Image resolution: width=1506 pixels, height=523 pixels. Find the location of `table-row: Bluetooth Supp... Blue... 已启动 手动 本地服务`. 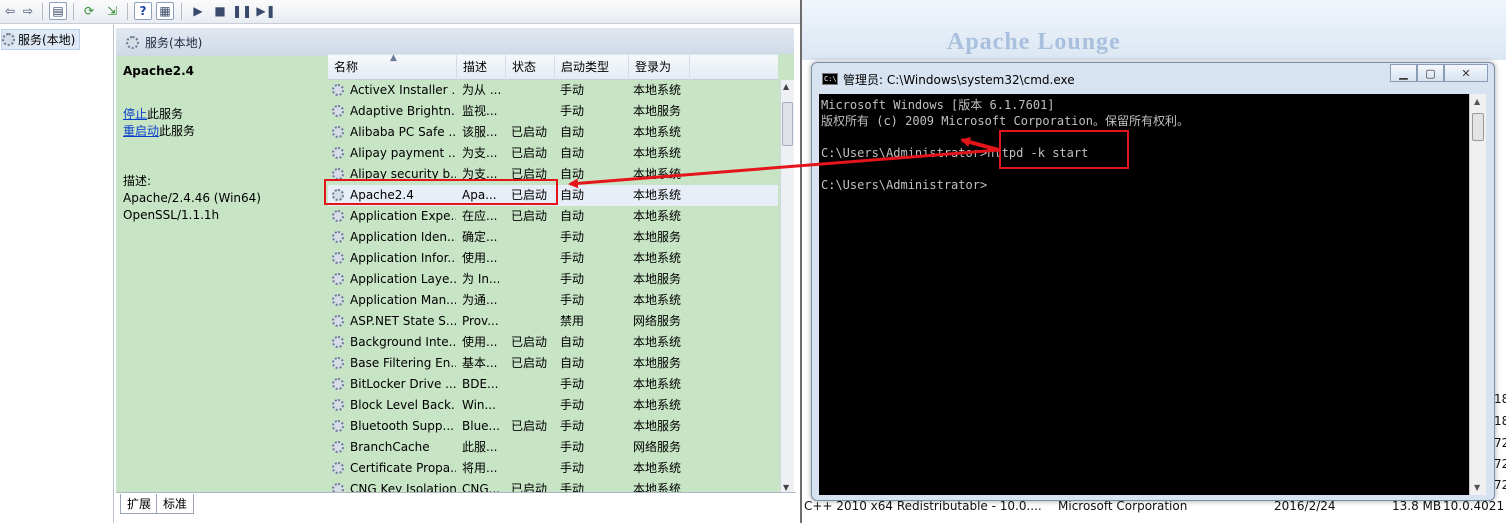

table-row: Bluetooth Supp... Blue... 已启动 手动 本地服务 is located at coordinates (553, 426).